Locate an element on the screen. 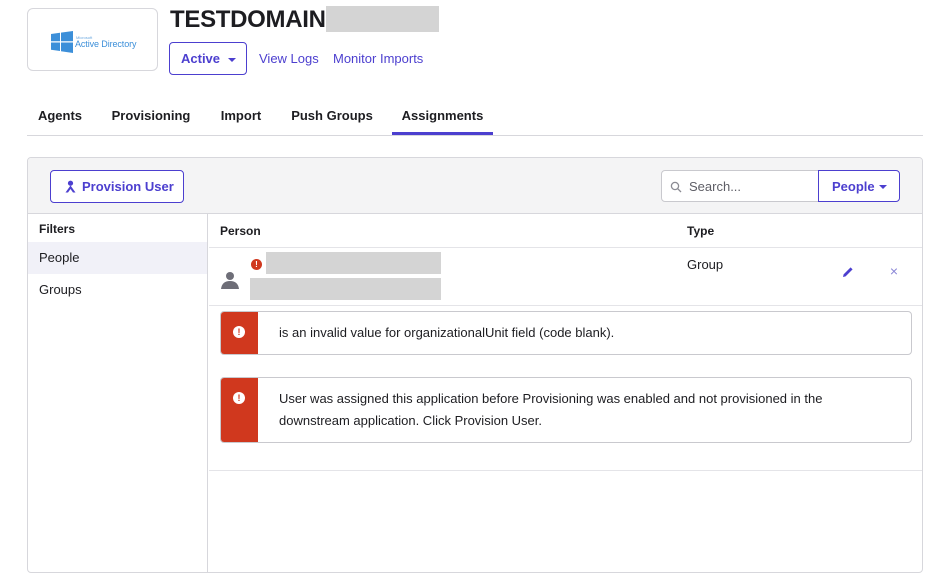 The height and width of the screenshot is (583, 933). logo-product-text: Active Directory is located at coordinates (106, 44).